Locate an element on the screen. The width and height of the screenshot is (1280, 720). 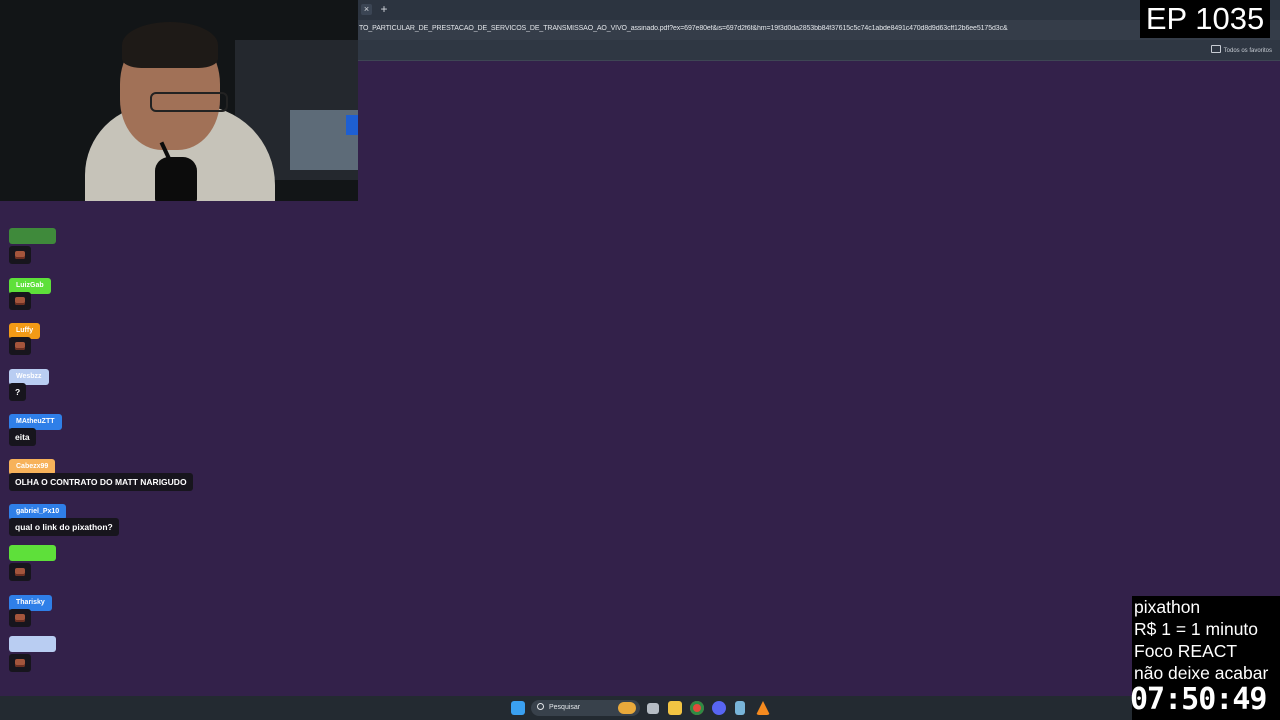
chat-message: MAtheuZTT eita is located at coordinates (35, 428).